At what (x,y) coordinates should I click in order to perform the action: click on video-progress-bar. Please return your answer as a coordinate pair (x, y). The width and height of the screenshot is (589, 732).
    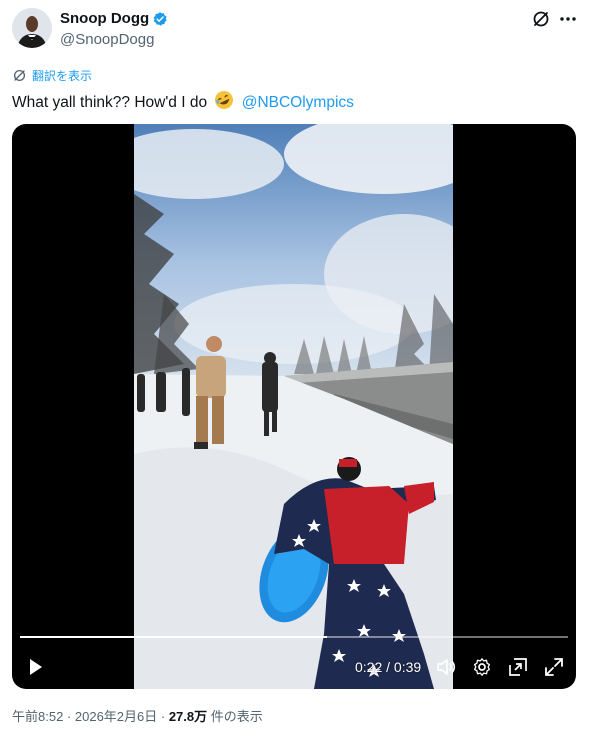
    Looking at the image, I should click on (294, 637).